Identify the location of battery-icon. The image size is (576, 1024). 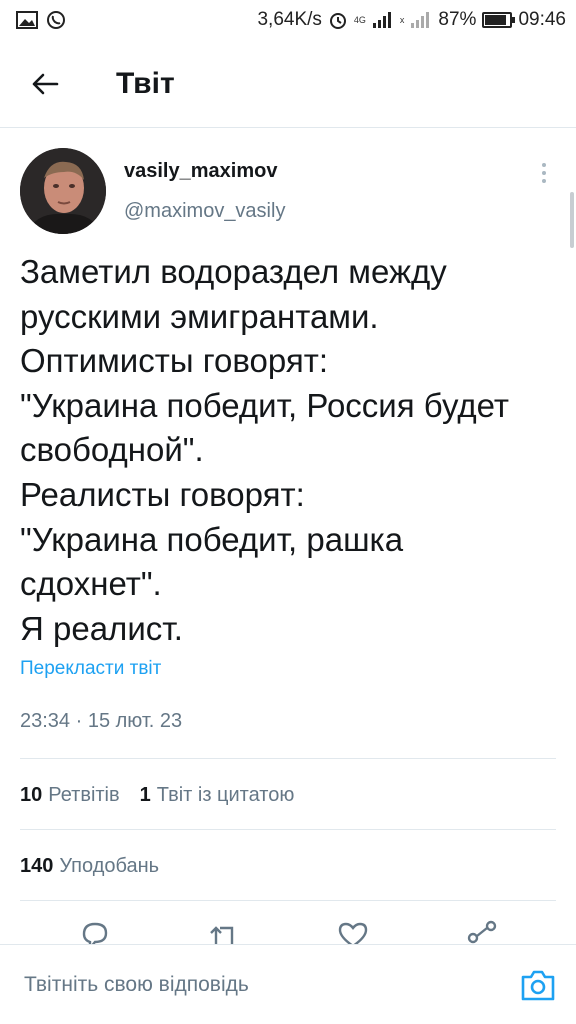
(499, 20).